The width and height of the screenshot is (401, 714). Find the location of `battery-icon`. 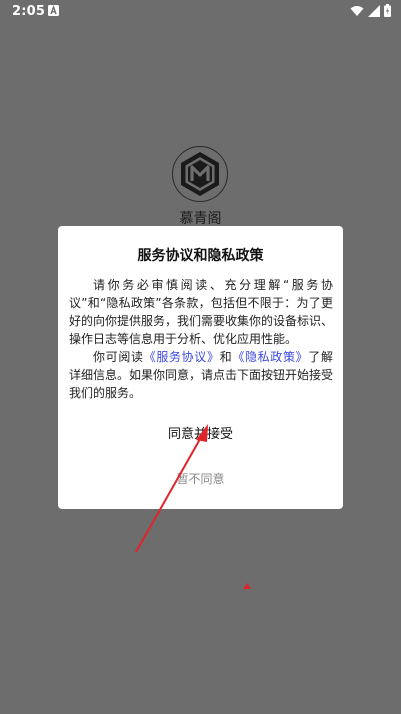

battery-icon is located at coordinates (387, 10).